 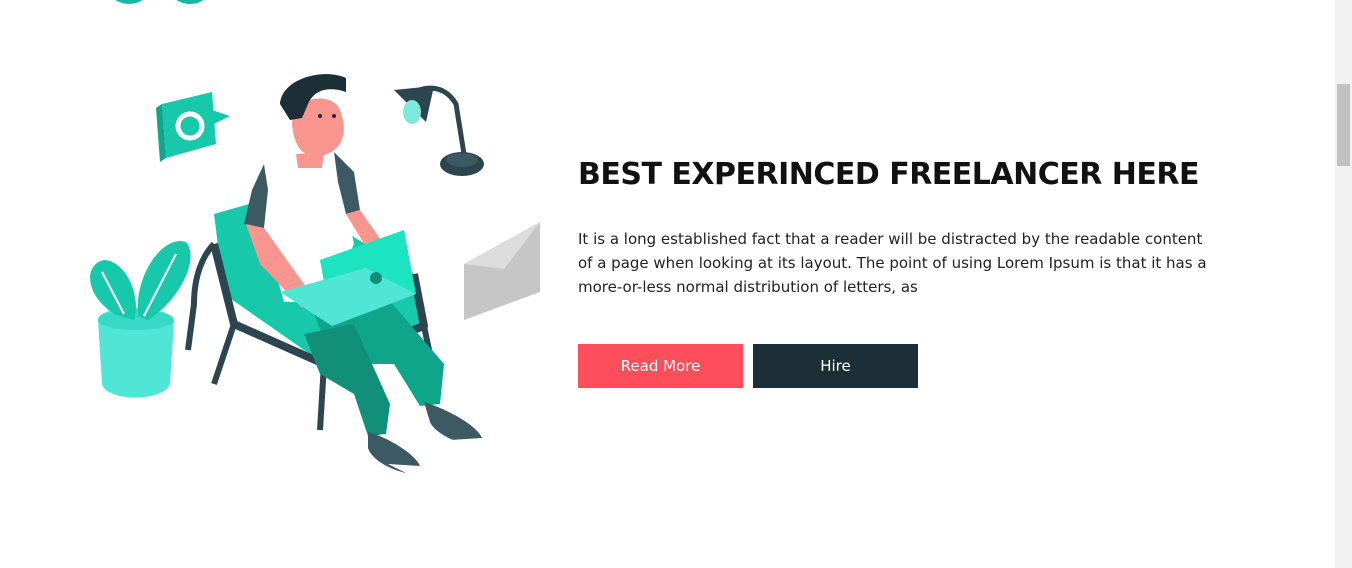 What do you see at coordinates (888, 174) in the screenshot?
I see `hero-headline: BEST EXPERINCED FREELANCER HERE` at bounding box center [888, 174].